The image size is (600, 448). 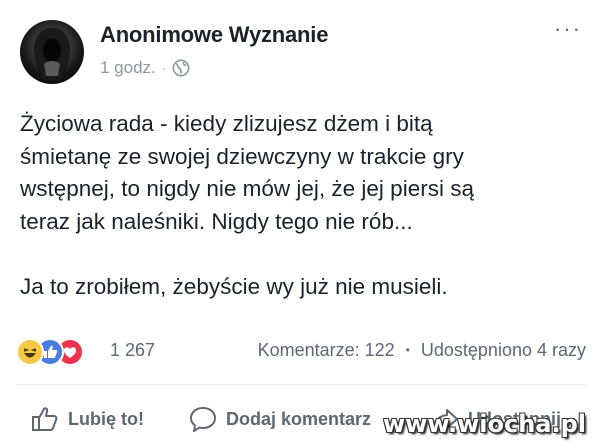 I want to click on avatar, so click(x=52, y=52).